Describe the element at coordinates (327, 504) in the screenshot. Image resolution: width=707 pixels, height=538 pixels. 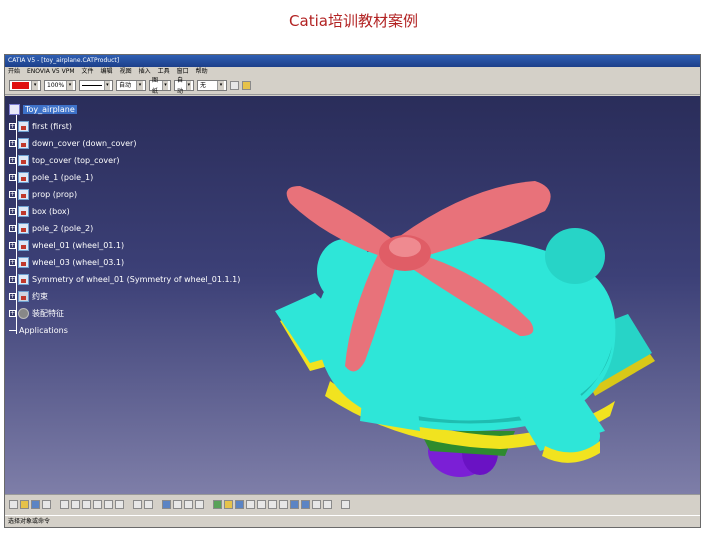
I see `swap-space-icon` at that location.